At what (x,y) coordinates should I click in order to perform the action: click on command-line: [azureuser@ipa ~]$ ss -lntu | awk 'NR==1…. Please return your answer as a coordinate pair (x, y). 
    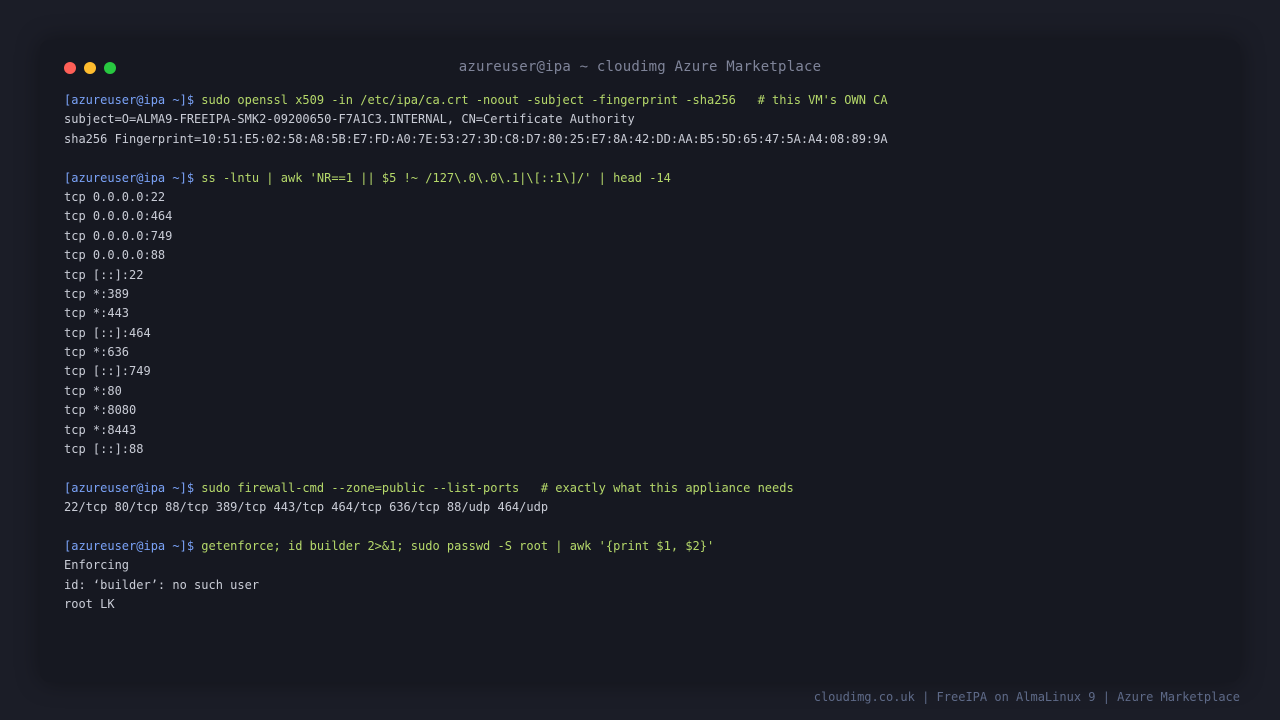
    Looking at the image, I should click on (642, 178).